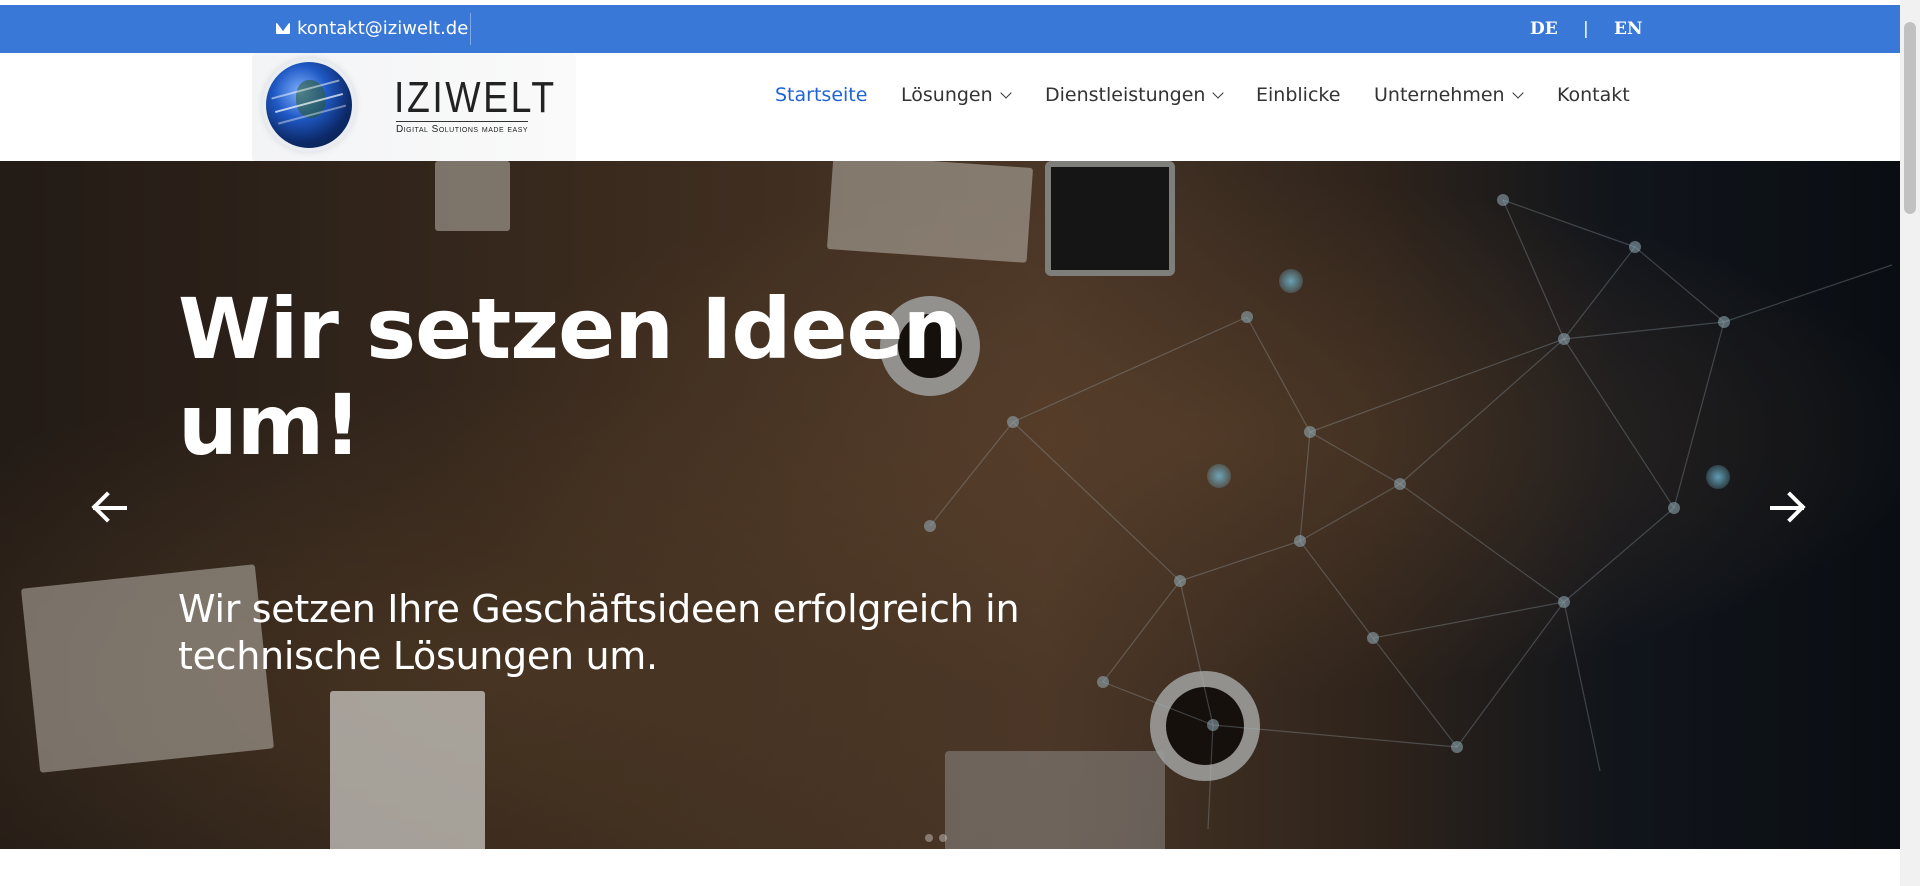  I want to click on globe-logo-icon, so click(309, 105).